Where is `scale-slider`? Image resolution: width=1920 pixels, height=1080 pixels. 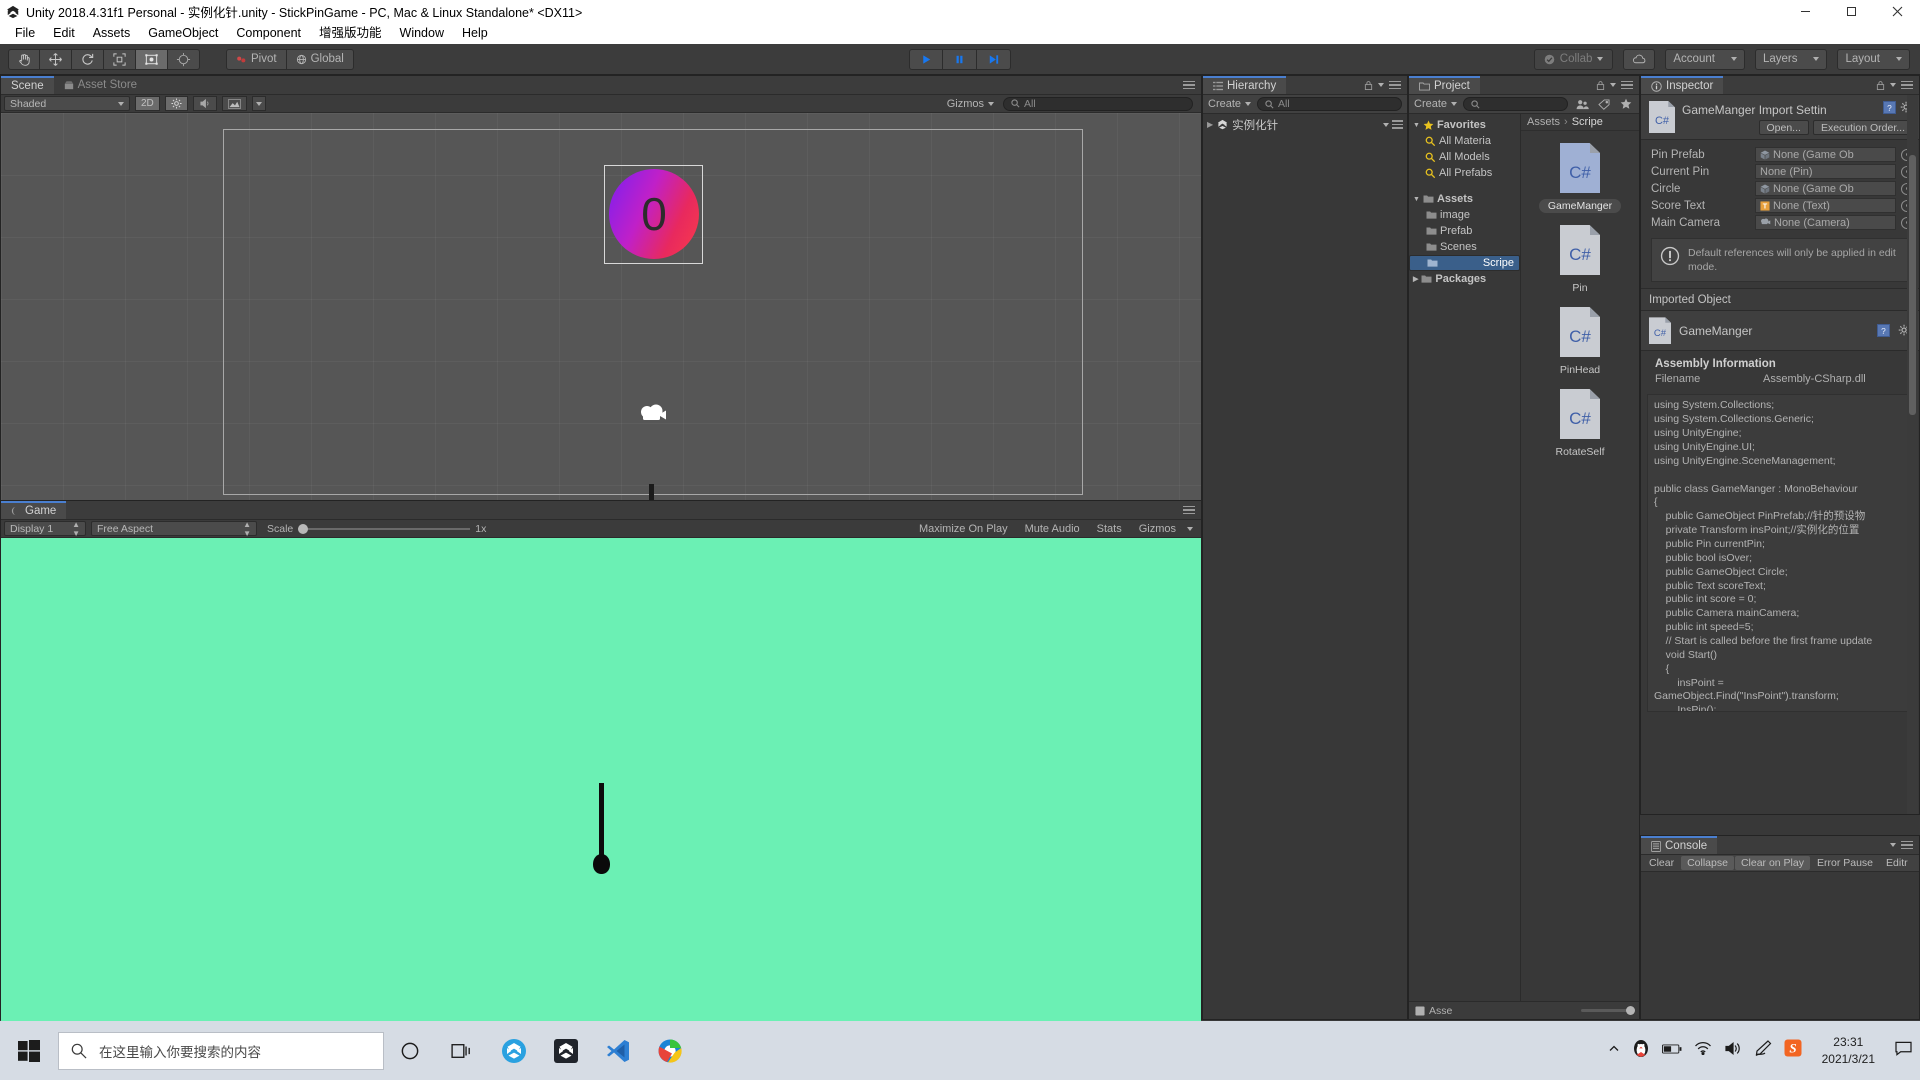
scale-slider is located at coordinates (384, 529).